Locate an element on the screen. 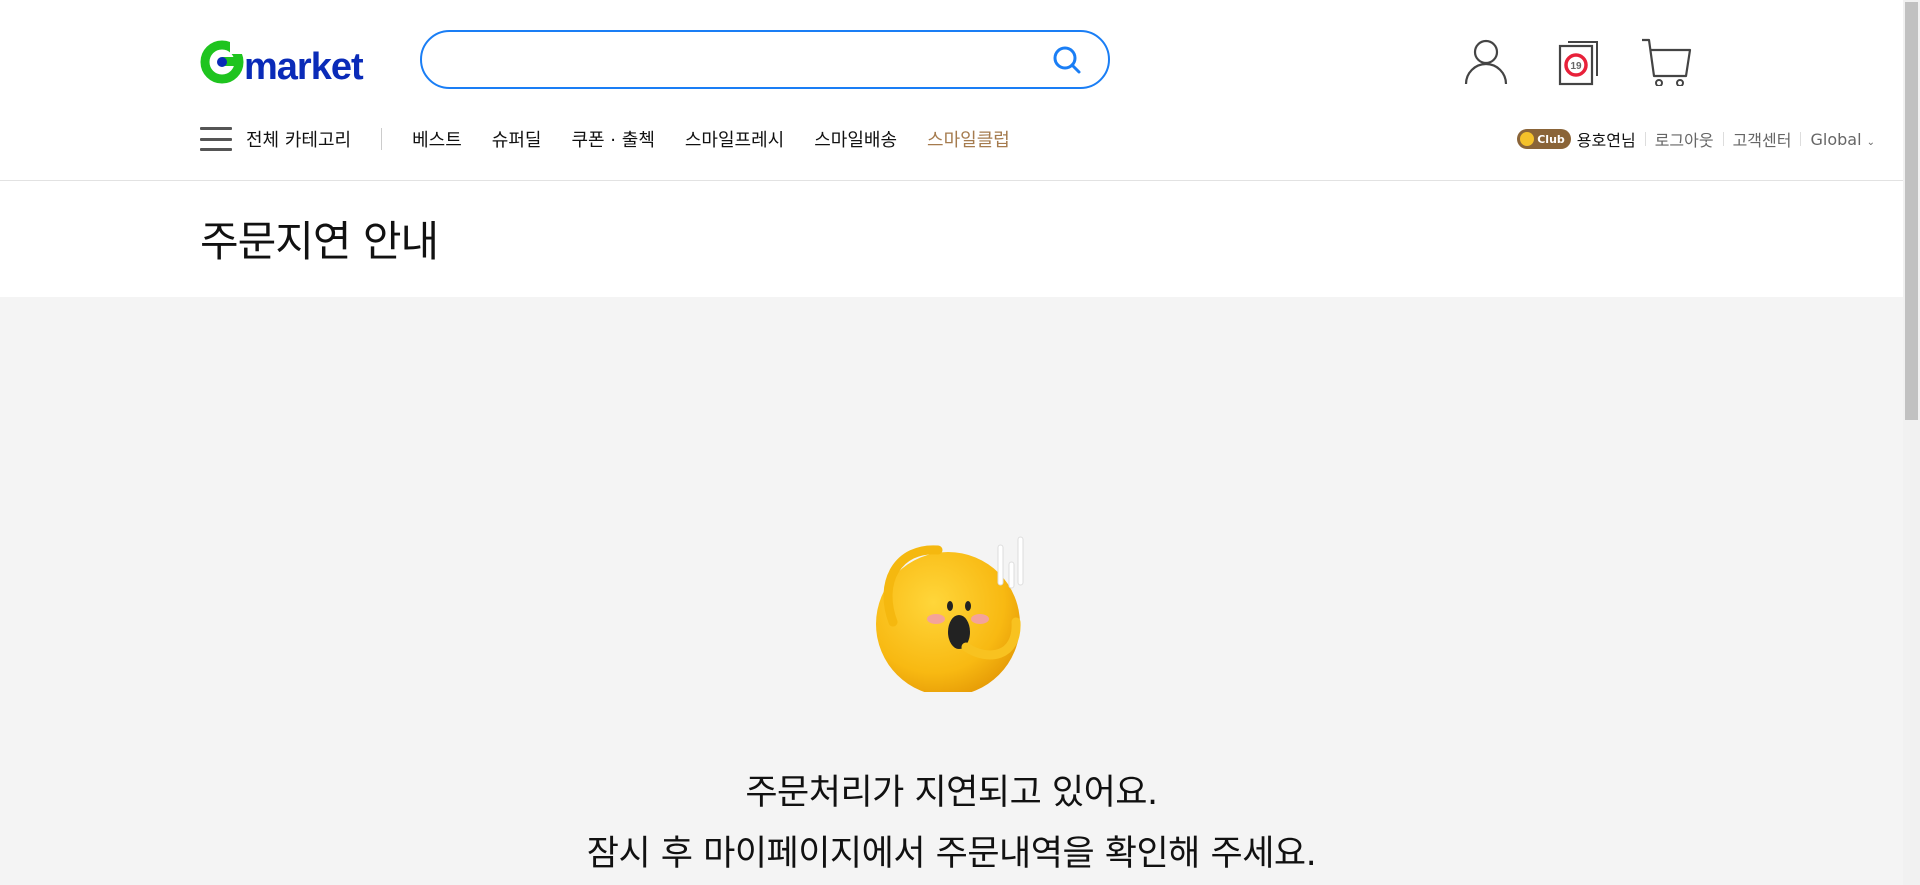 The image size is (1920, 885). global-link: Global ⌄ is located at coordinates (1842, 139).